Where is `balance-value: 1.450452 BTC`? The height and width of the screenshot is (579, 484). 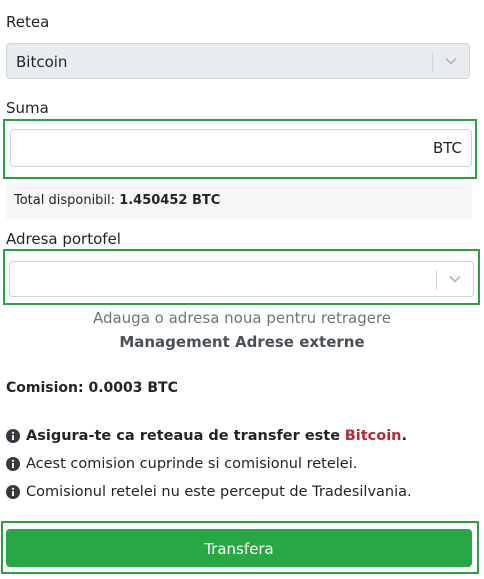
balance-value: 1.450452 BTC is located at coordinates (170, 200).